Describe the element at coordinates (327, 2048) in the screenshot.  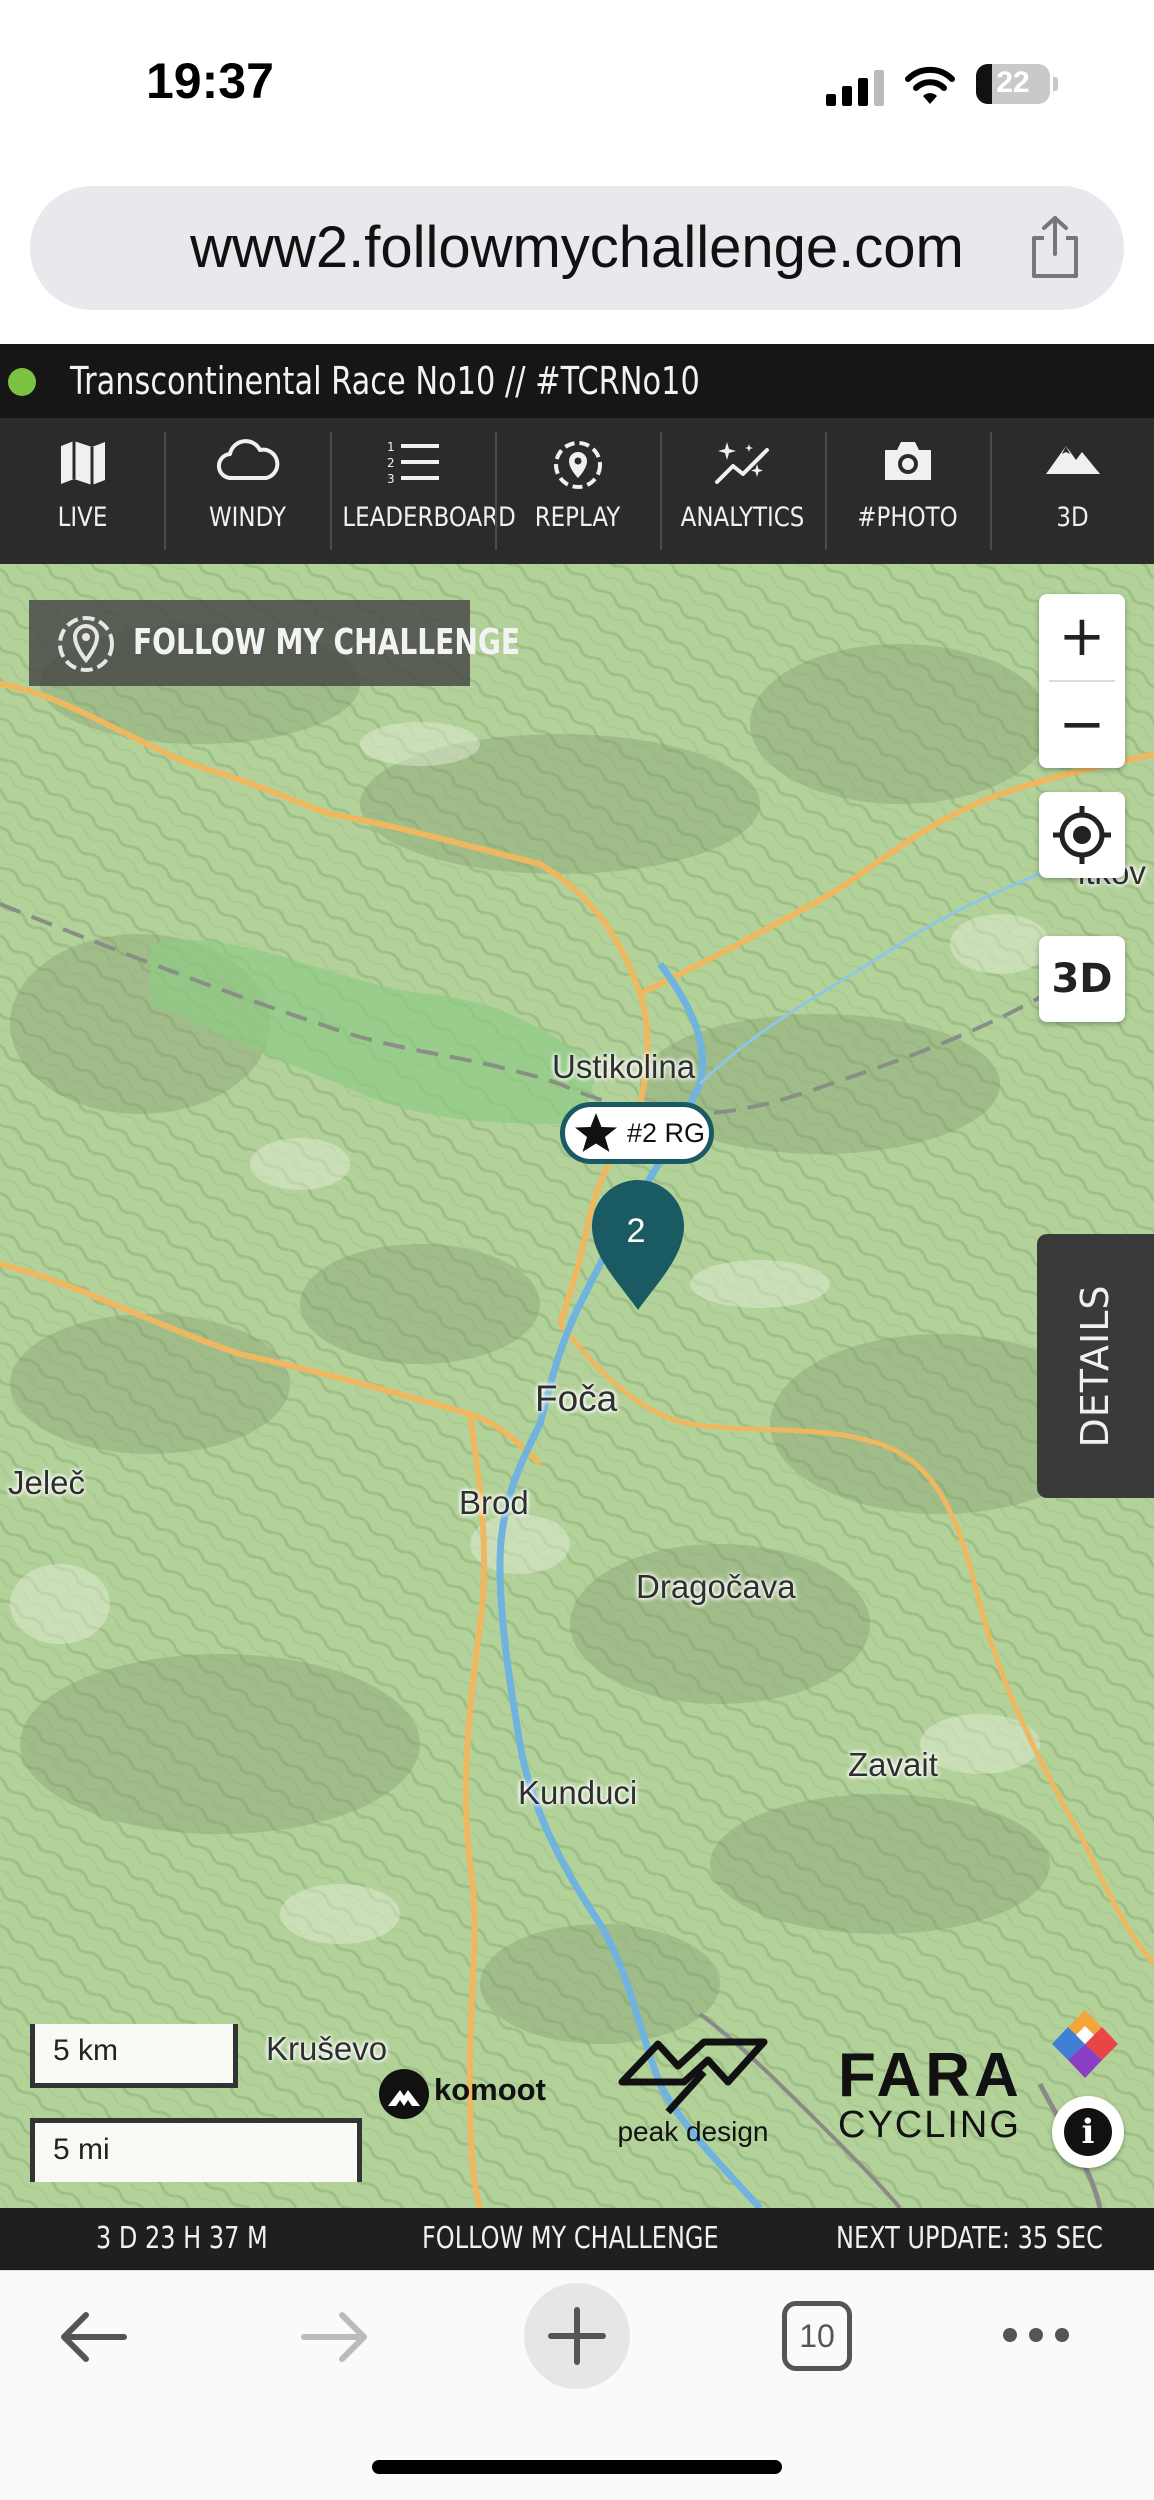
I see `place-label: Kruševo` at that location.